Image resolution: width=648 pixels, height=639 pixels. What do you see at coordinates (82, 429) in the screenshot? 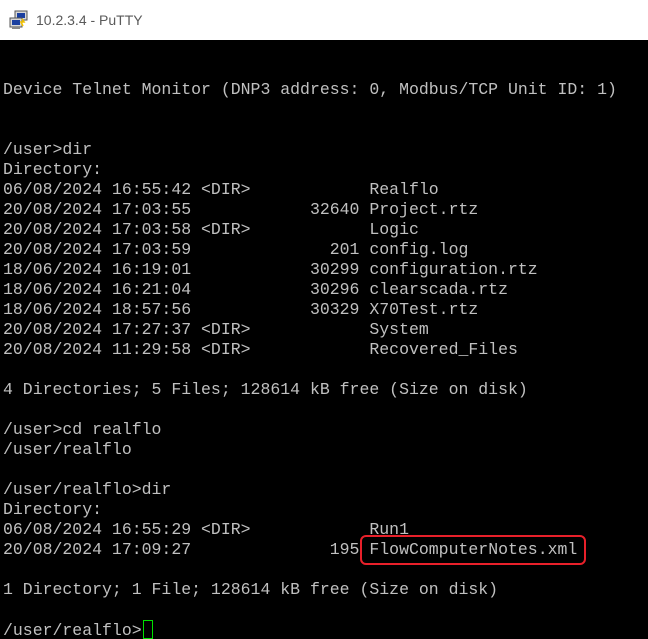
I see `terminal-line: /user>cd realflo` at bounding box center [82, 429].